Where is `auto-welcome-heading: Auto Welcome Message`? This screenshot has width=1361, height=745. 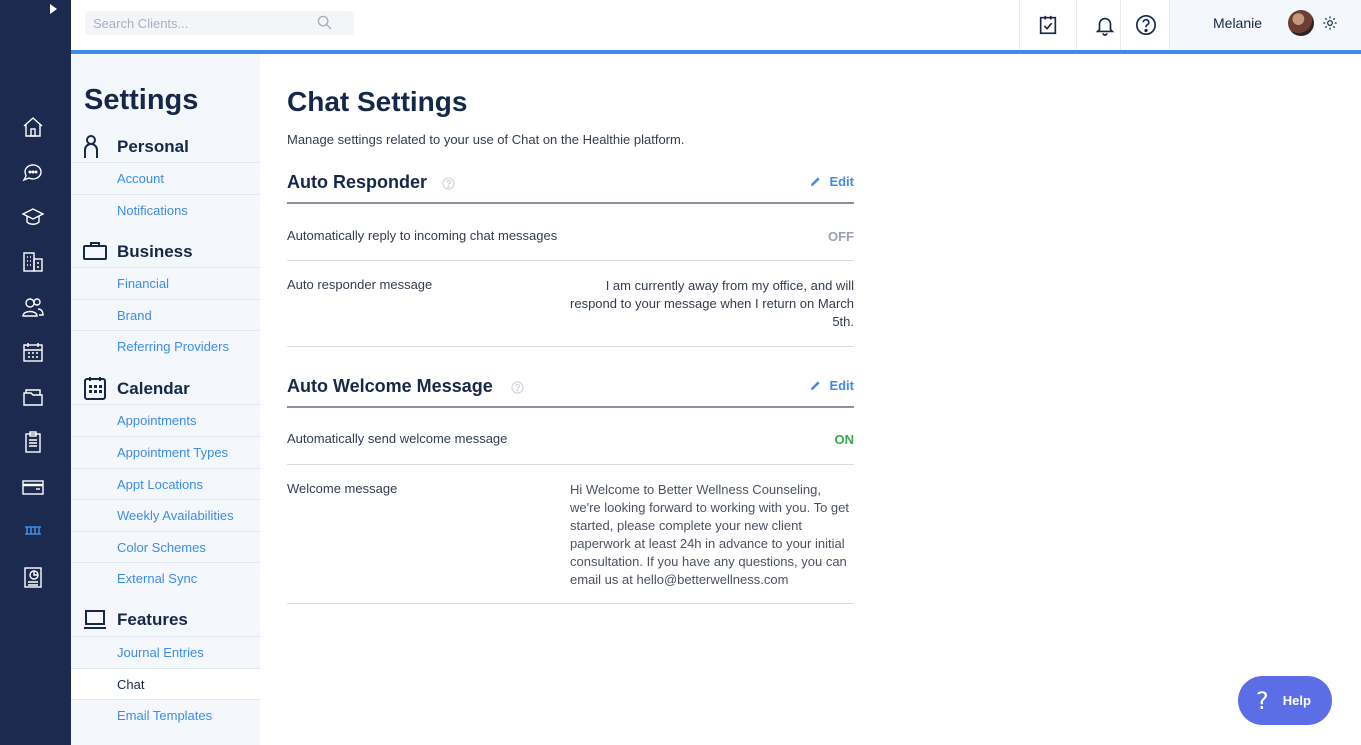
auto-welcome-heading: Auto Welcome Message is located at coordinates (390, 386).